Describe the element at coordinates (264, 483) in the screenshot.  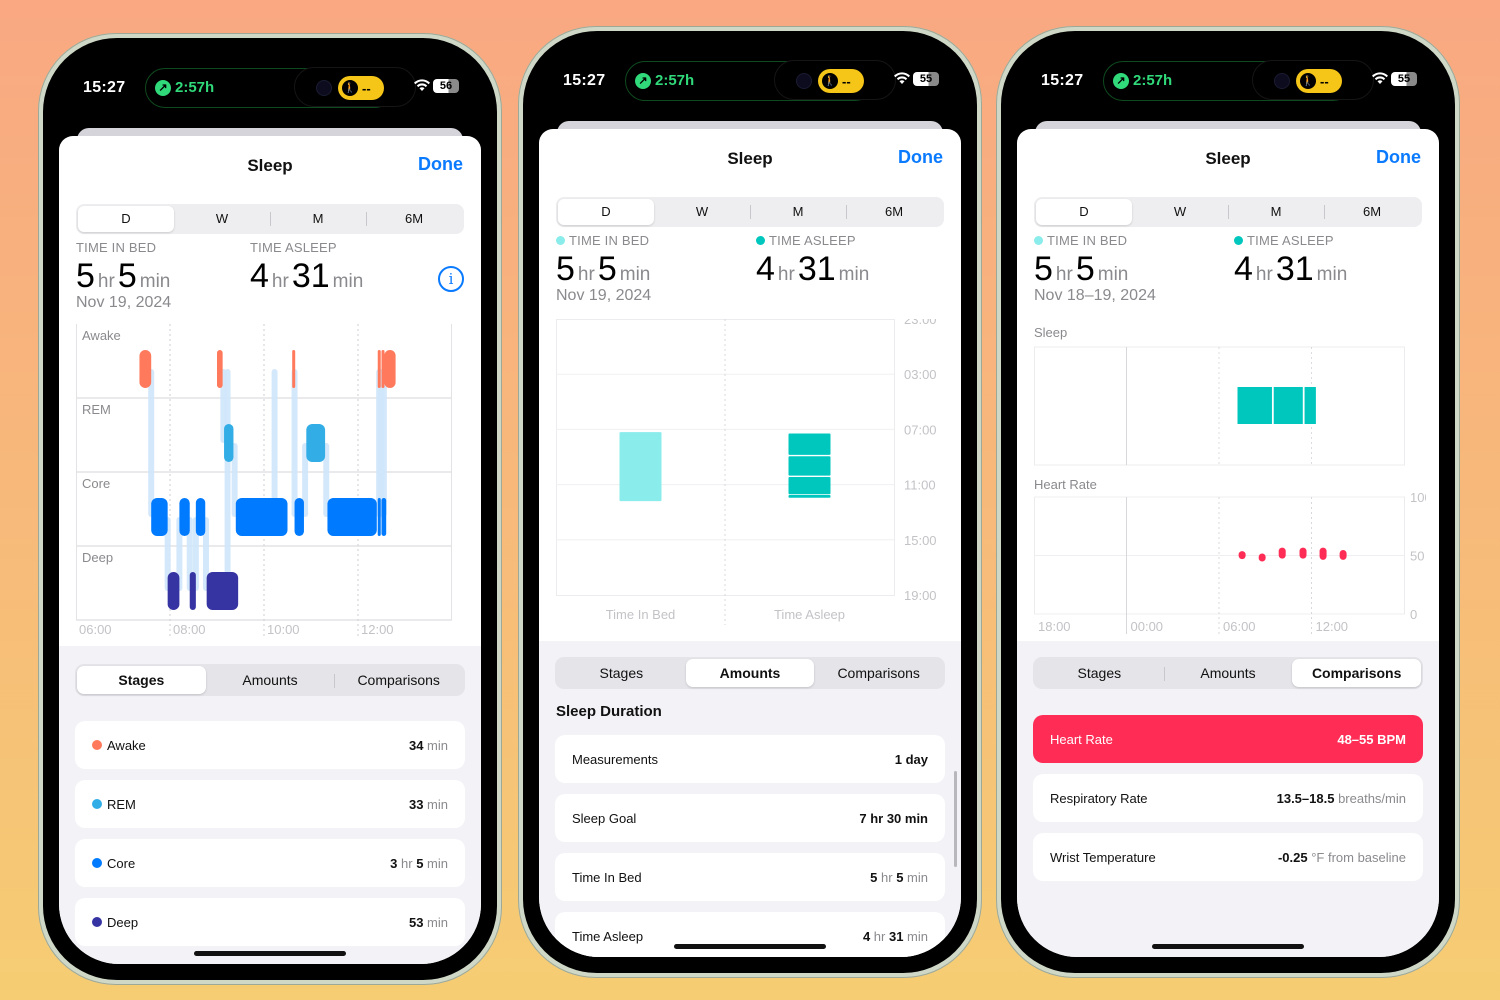
I see `sleep-stages-chart: Awake REM Core Deep 06:00 08:00 10:00 12:00` at that location.